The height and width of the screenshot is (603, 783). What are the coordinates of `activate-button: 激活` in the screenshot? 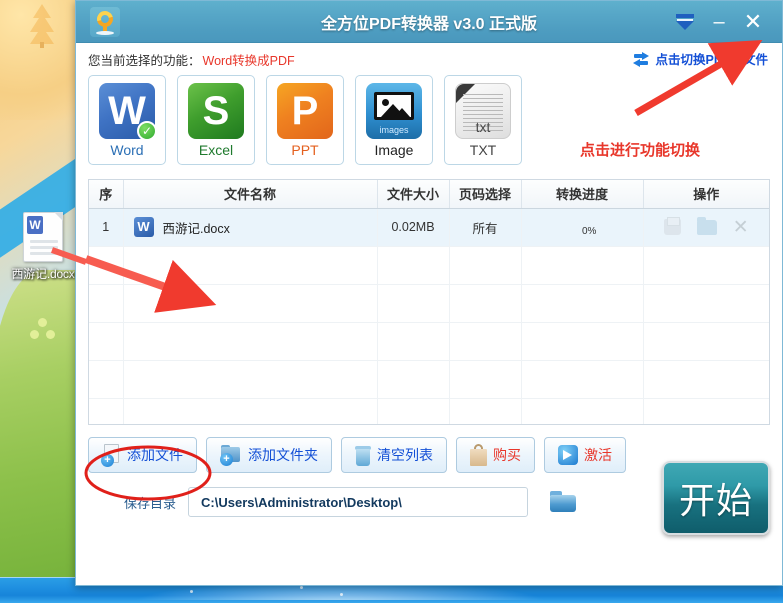 It's located at (585, 455).